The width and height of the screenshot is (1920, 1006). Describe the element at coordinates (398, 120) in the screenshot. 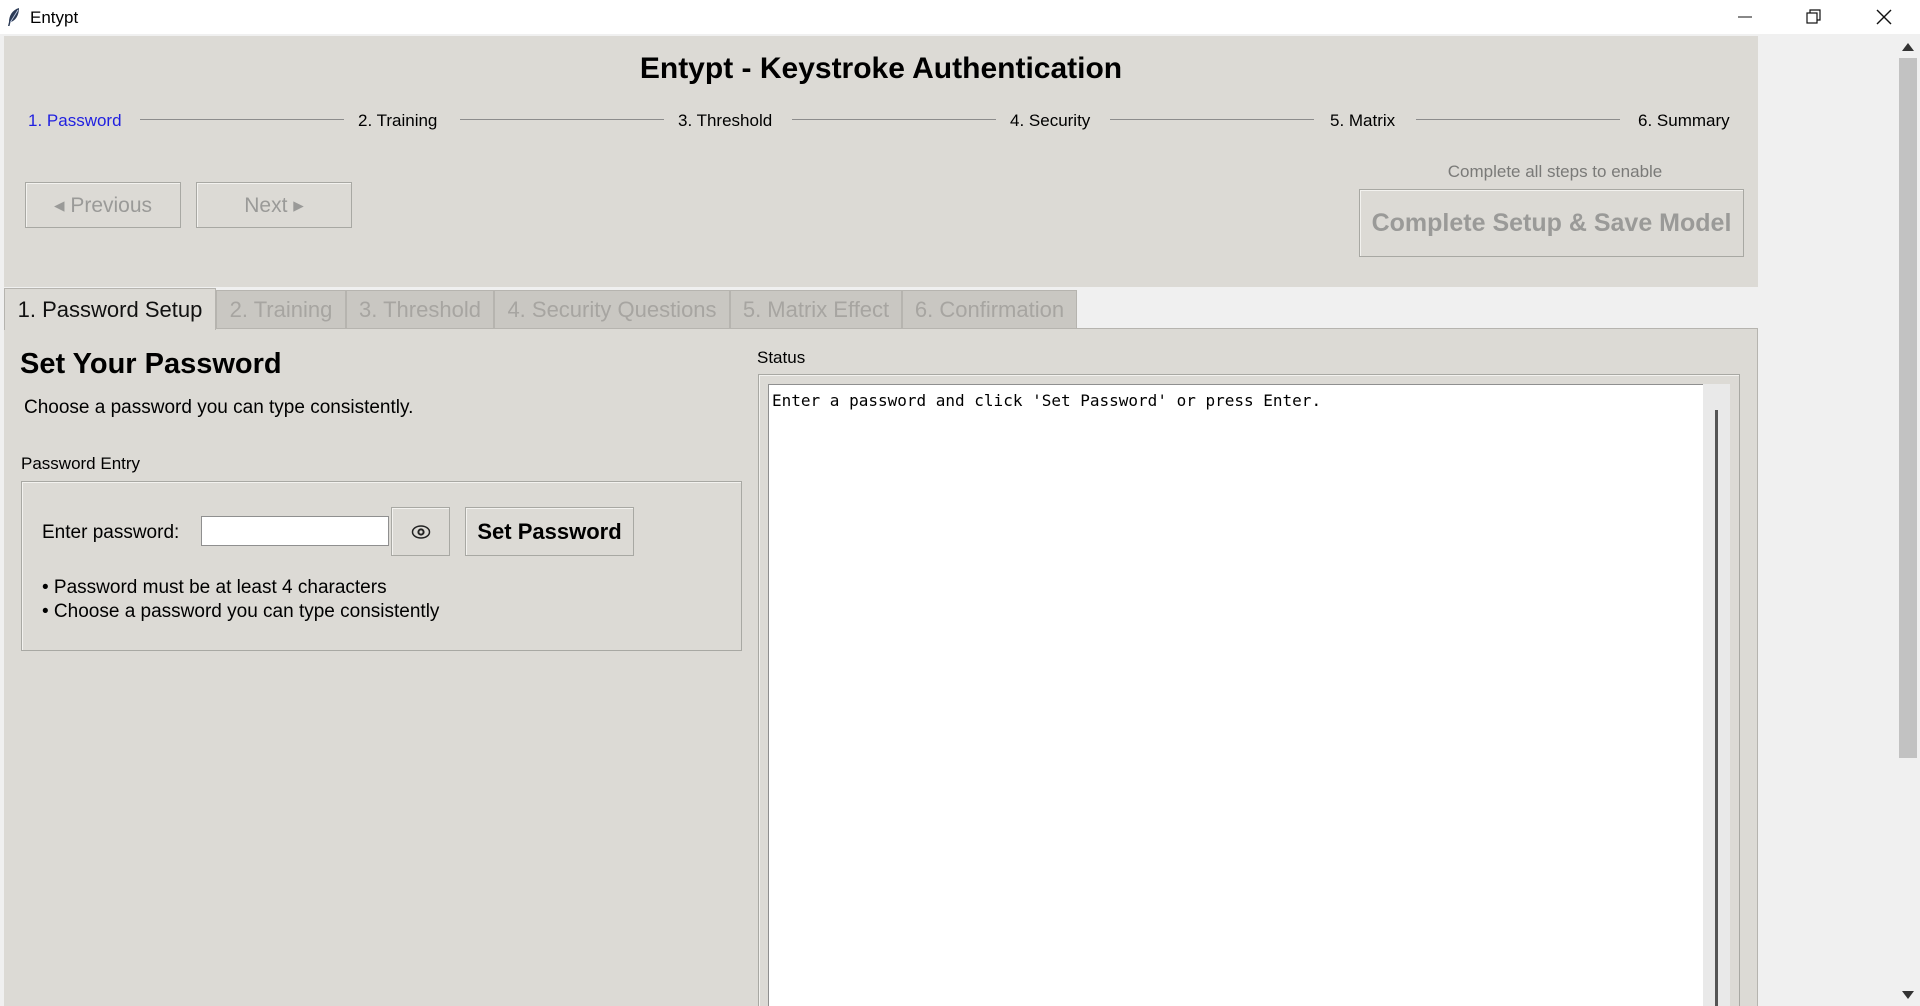

I see `step-training: 2. Training` at that location.